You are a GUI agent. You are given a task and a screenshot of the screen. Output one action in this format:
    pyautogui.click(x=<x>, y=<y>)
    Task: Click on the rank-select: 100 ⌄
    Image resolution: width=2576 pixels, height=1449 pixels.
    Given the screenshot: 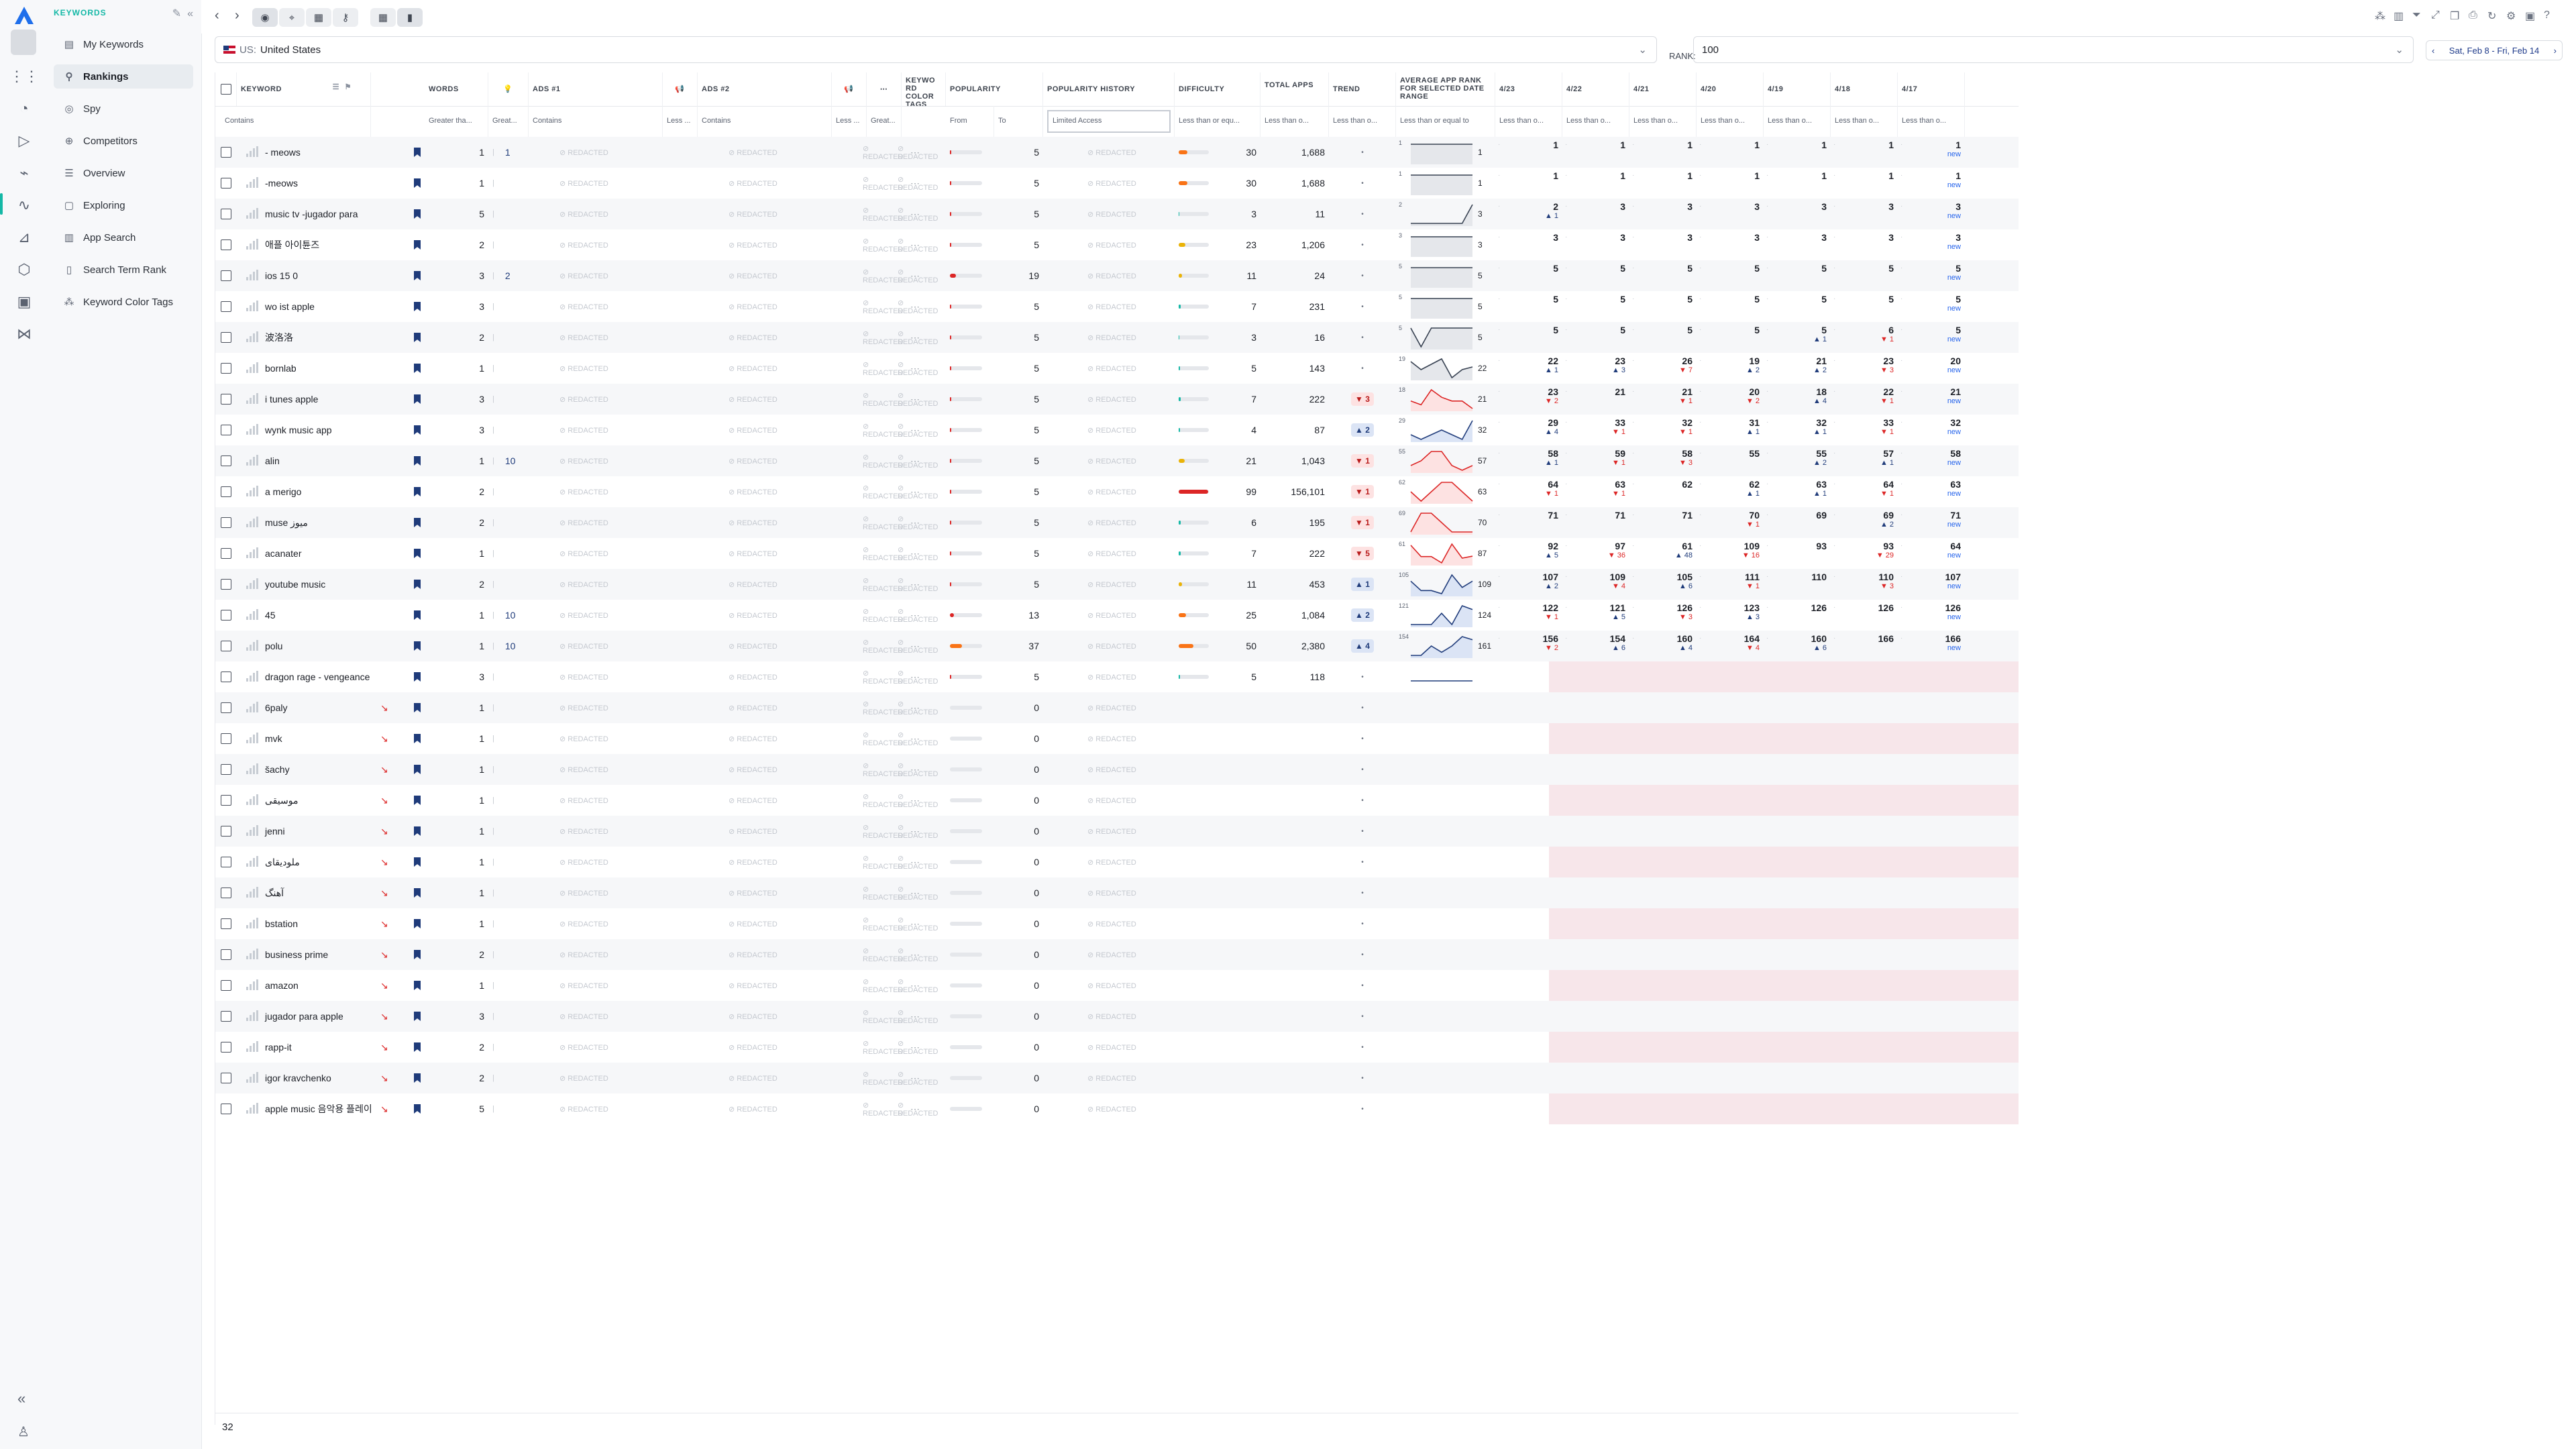 What is the action you would take?
    pyautogui.click(x=2053, y=49)
    